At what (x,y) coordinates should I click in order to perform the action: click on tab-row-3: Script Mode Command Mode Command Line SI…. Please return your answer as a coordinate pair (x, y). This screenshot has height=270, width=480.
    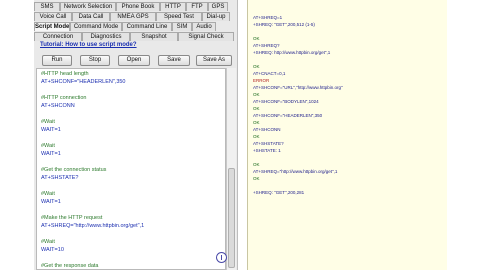
    Looking at the image, I should click on (125, 26).